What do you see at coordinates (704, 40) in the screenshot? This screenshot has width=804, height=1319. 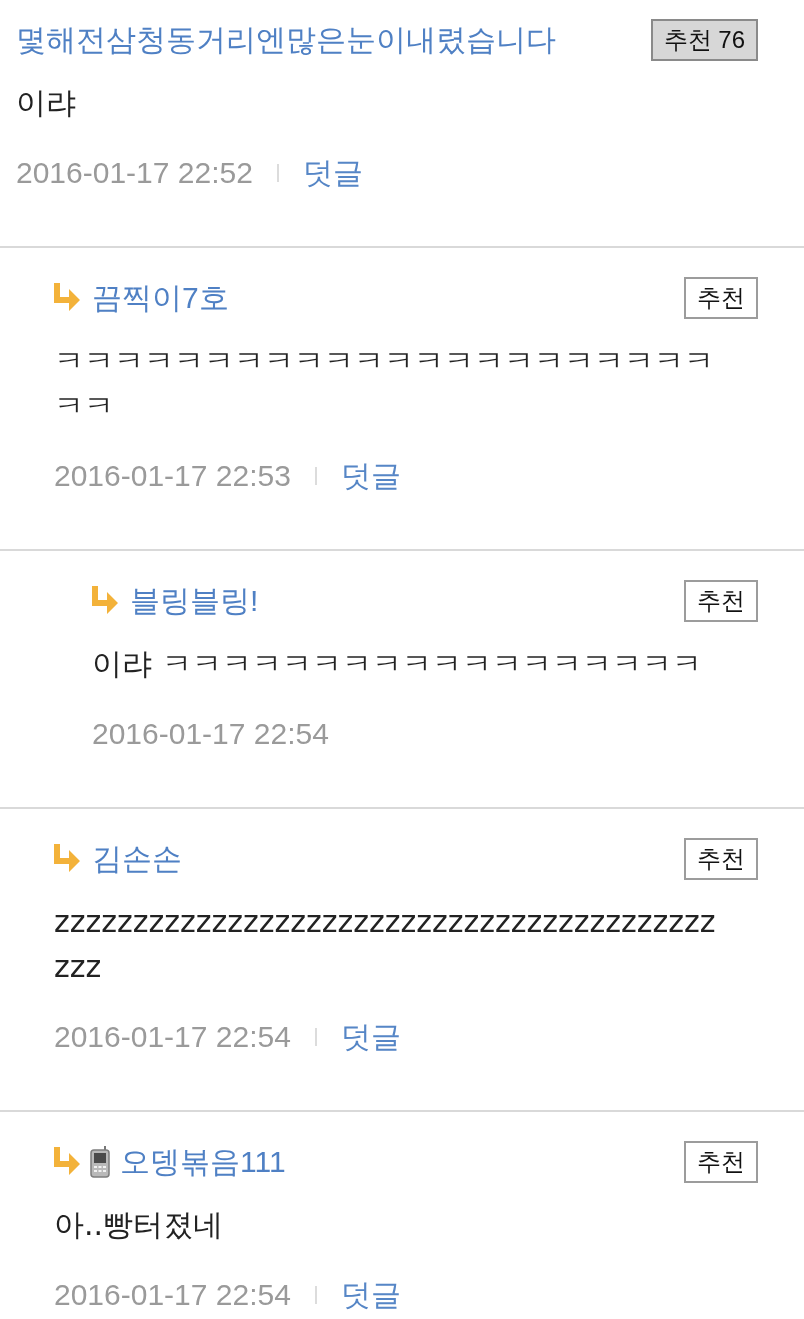 I see `recommend-button: 추천 76` at bounding box center [704, 40].